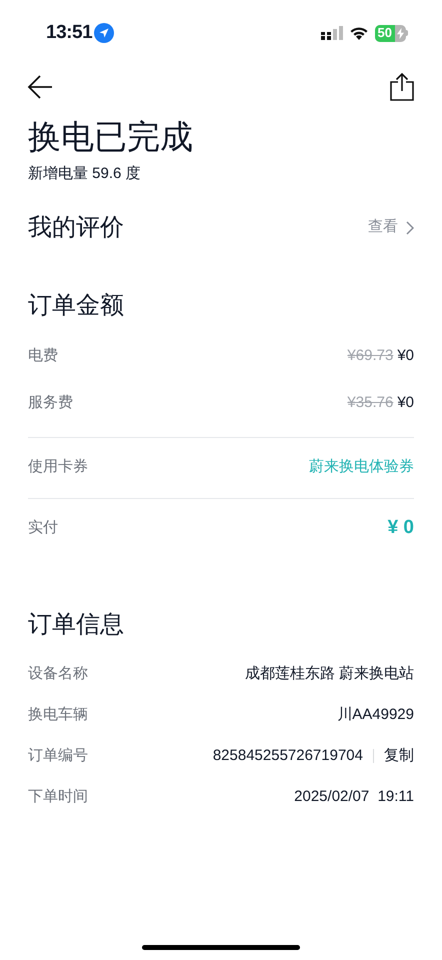 Image resolution: width=442 pixels, height=960 pixels. I want to click on wifi-icon, so click(358, 33).